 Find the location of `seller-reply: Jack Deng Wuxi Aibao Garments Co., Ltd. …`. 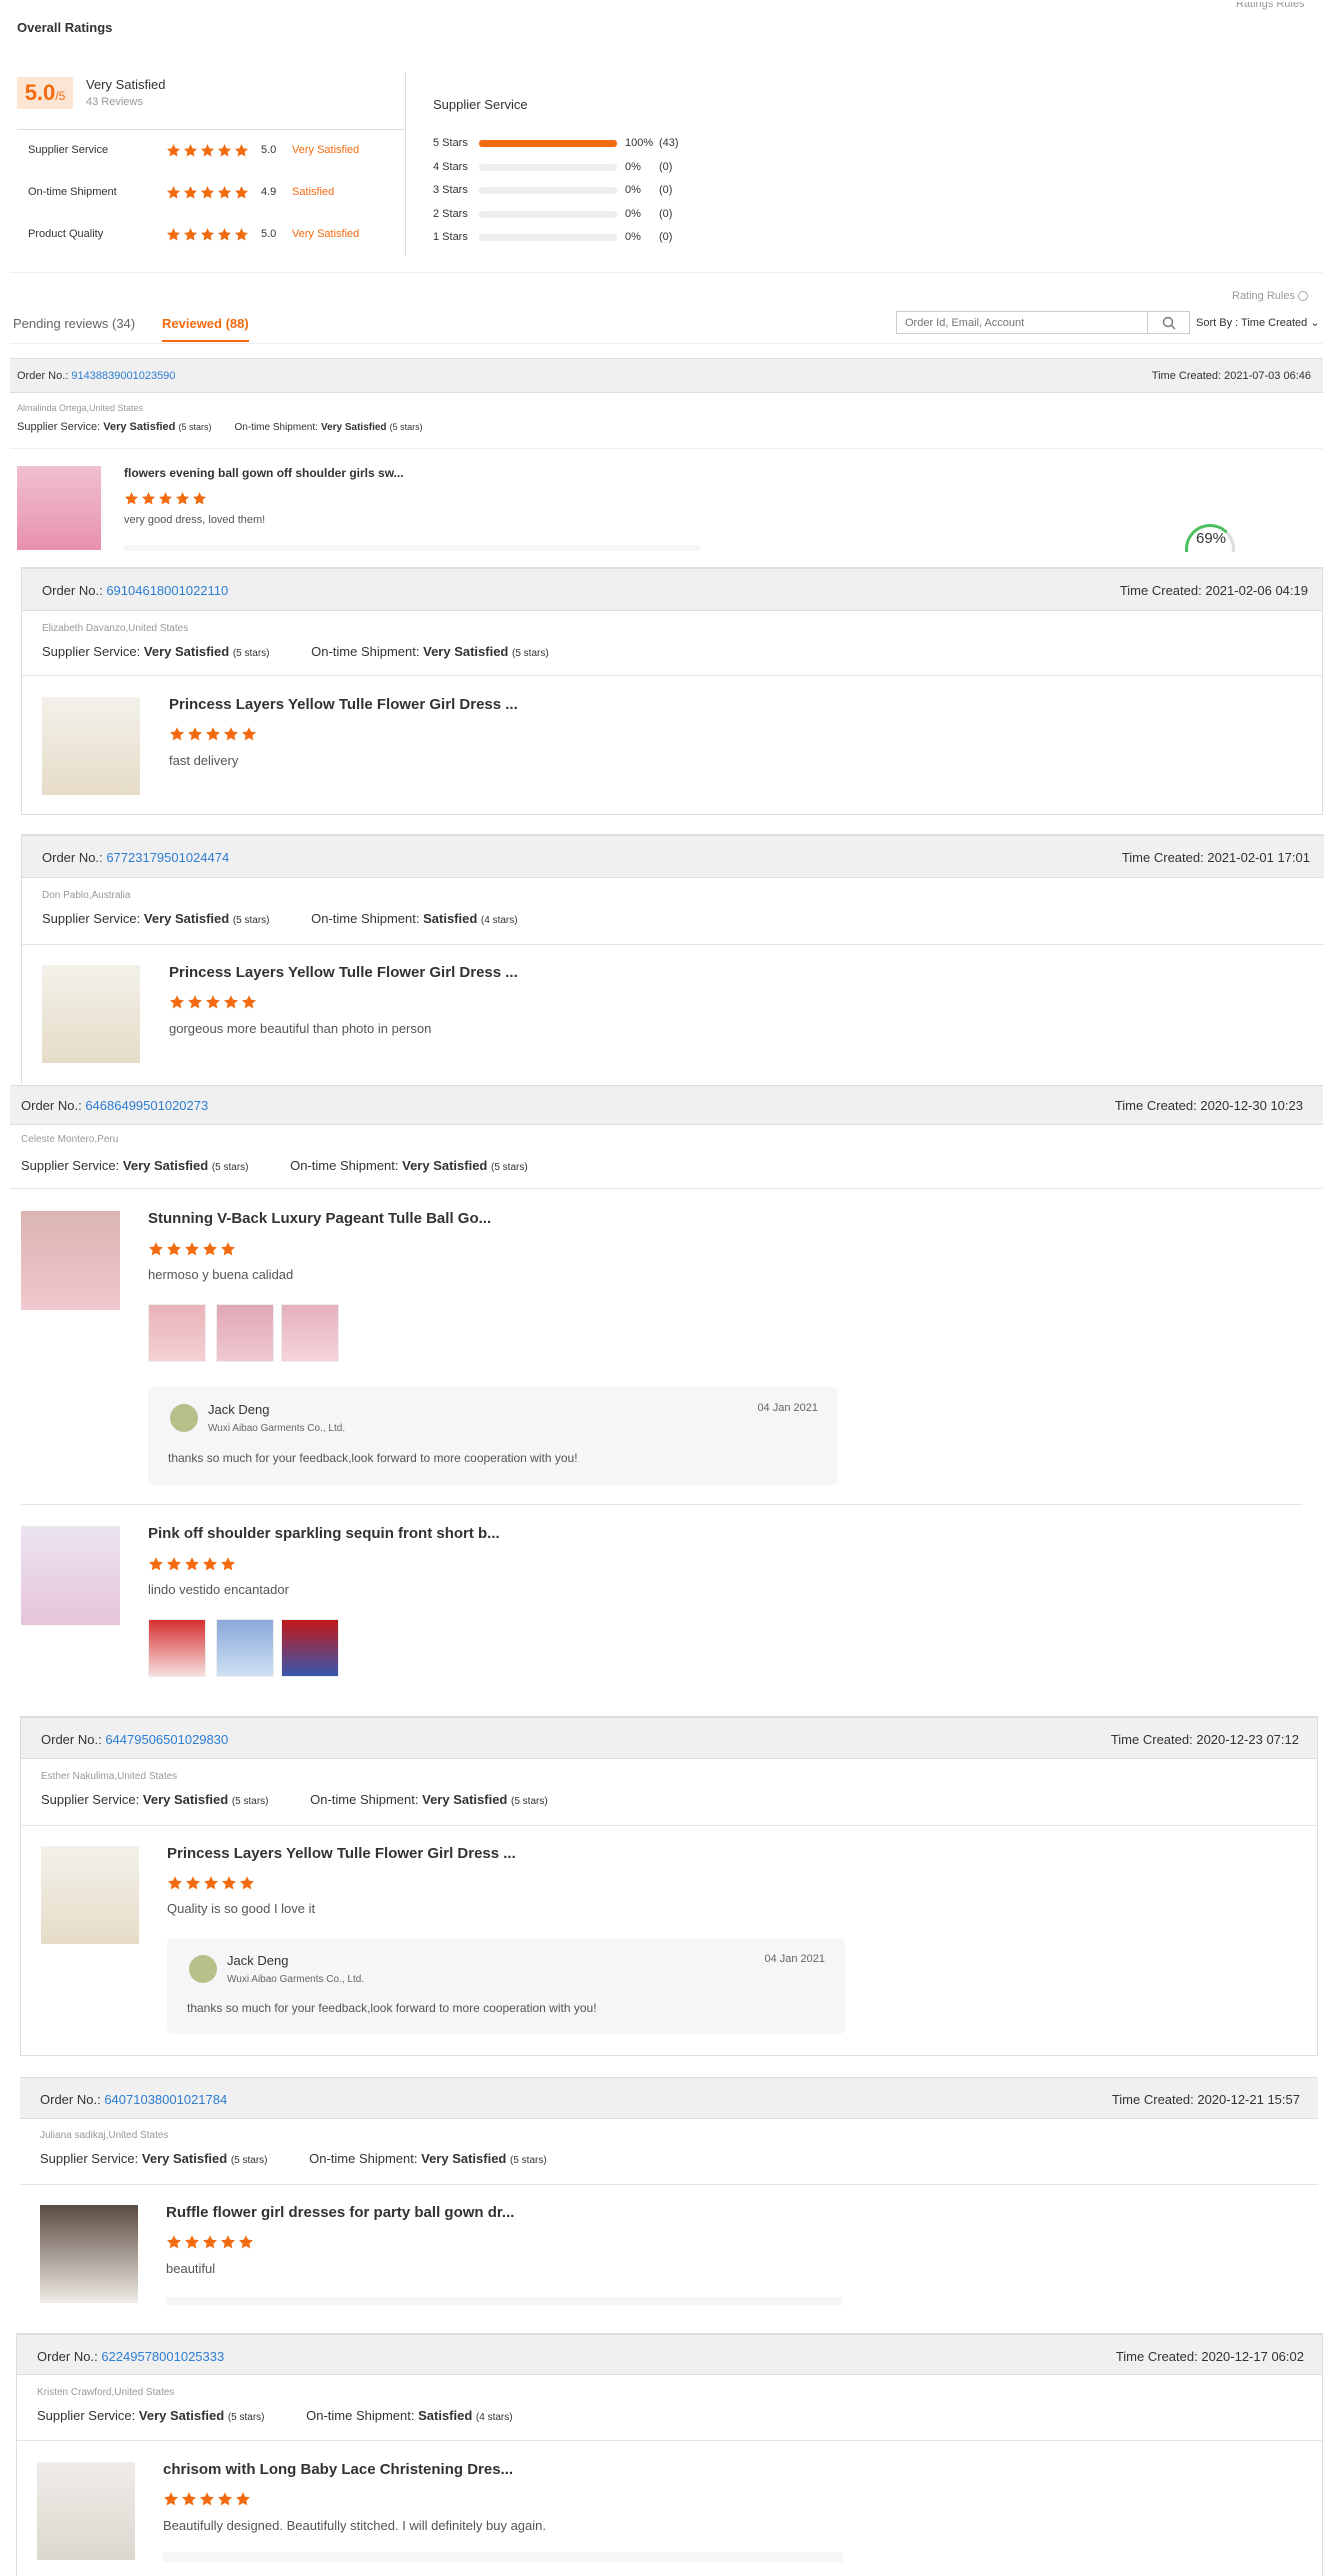

seller-reply: Jack Deng Wuxi Aibao Garments Co., Ltd. … is located at coordinates (506, 1986).